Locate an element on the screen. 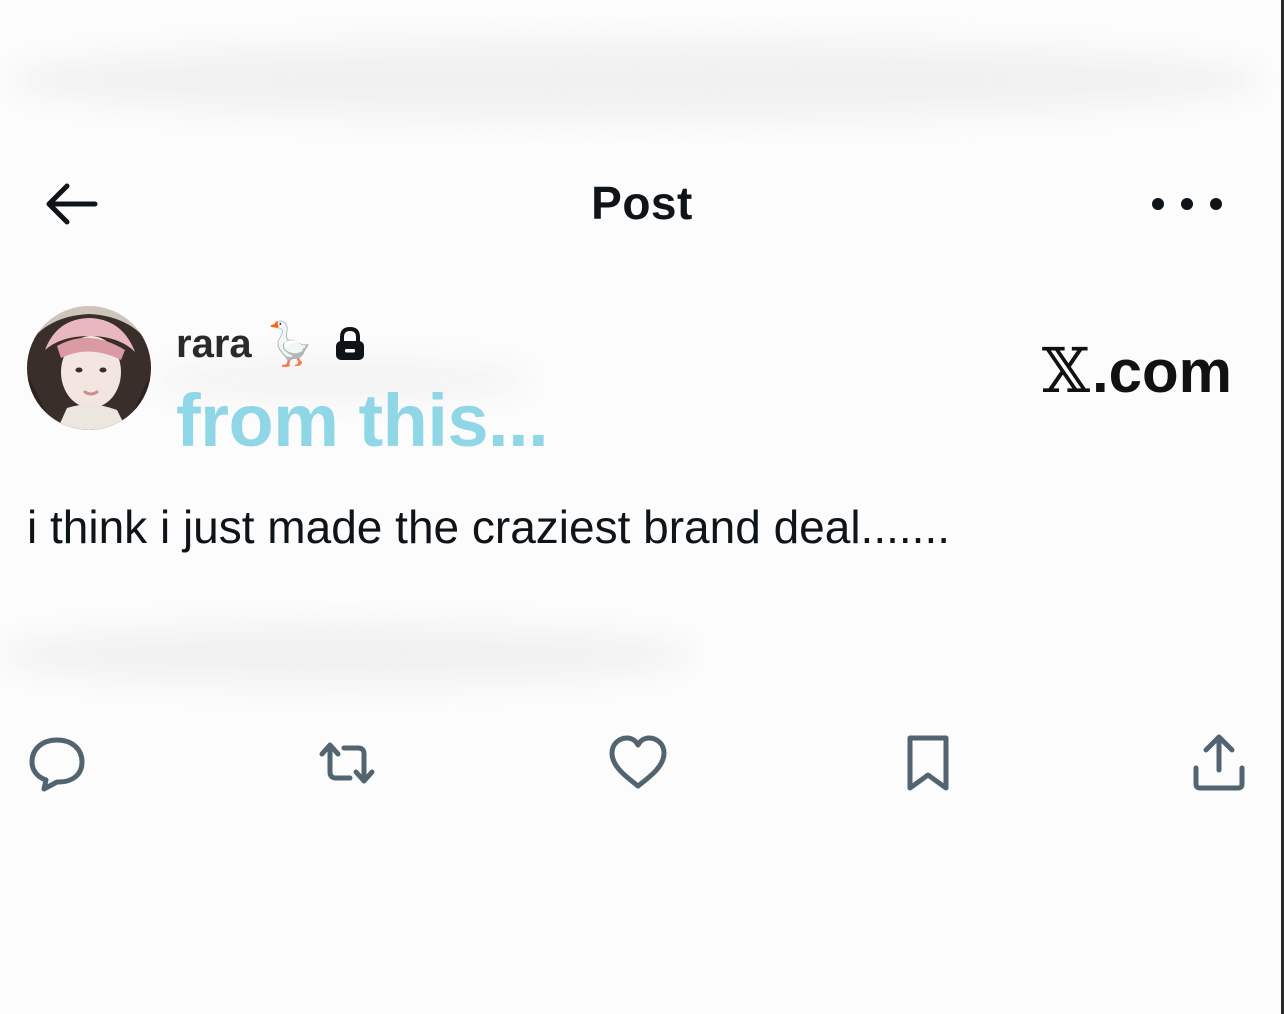 The image size is (1284, 1014). heart-icon is located at coordinates (638, 762).